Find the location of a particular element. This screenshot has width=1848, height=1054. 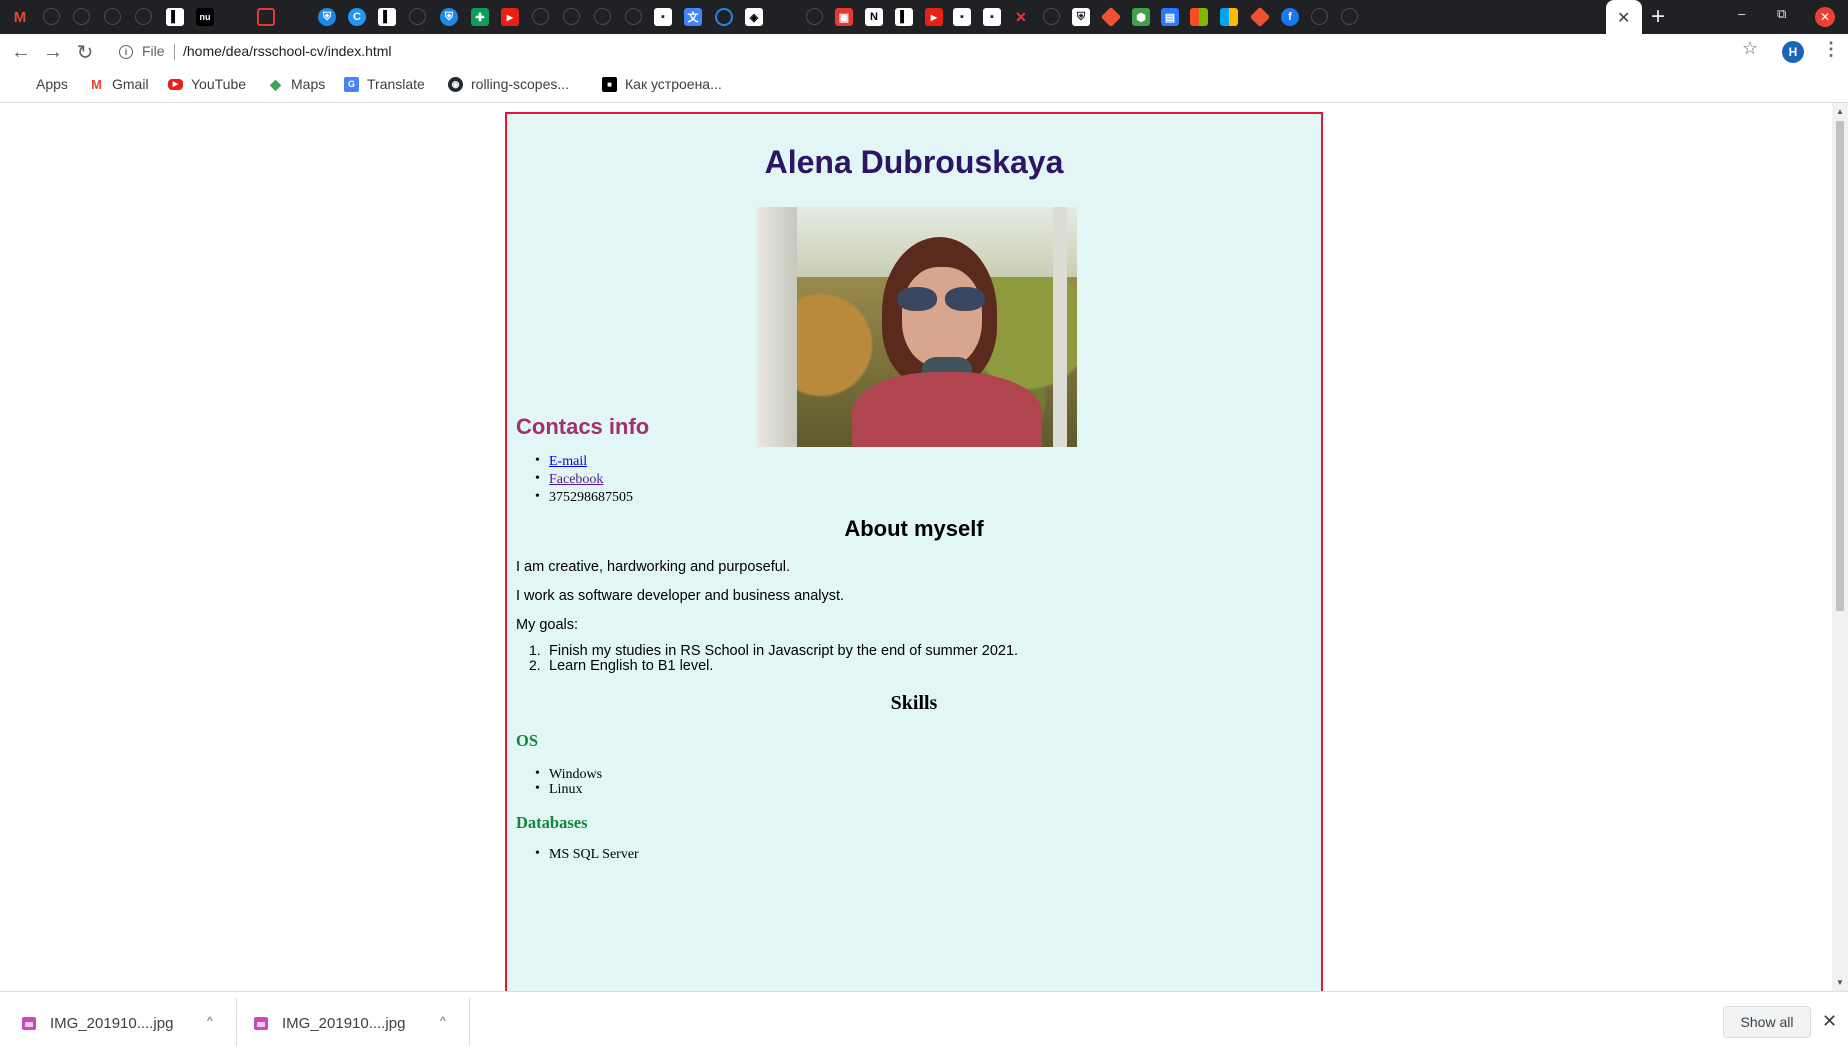

url-text: /home/dea/rsschool-cv/index.html is located at coordinates (287, 51).